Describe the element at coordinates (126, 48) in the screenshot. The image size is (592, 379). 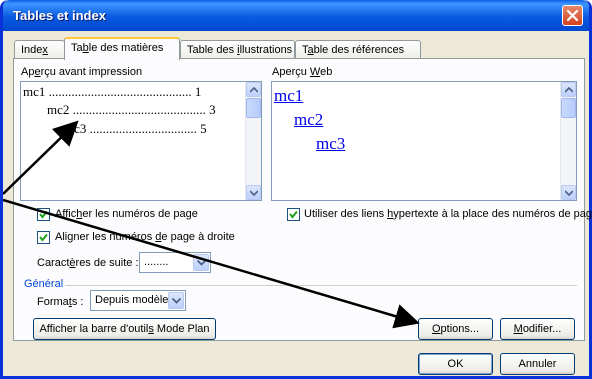
I see `tab-toc-label-rest: le des matières` at that location.